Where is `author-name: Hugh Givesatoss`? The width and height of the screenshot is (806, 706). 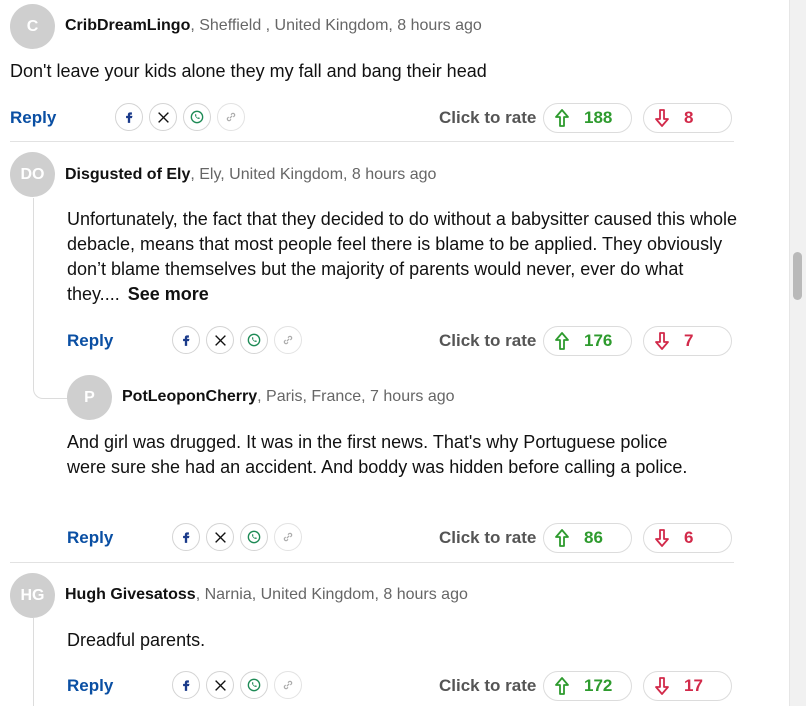
author-name: Hugh Givesatoss is located at coordinates (130, 594).